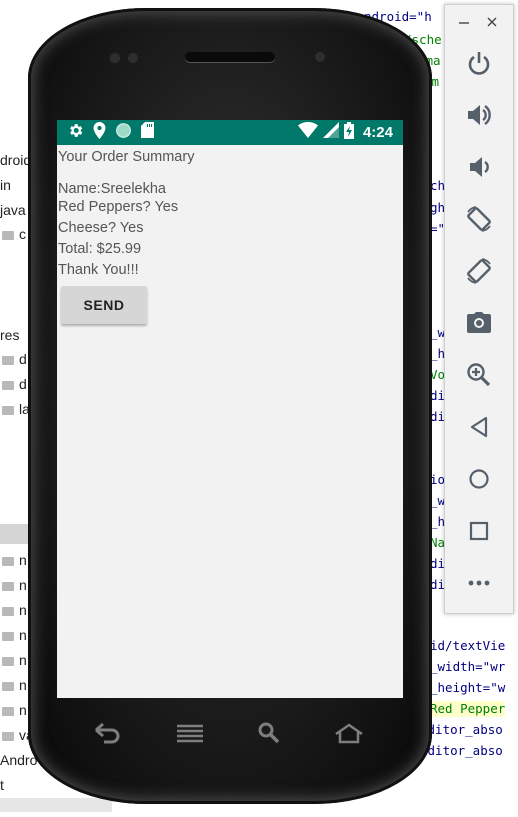 The height and width of the screenshot is (817, 518). What do you see at coordinates (190, 733) in the screenshot?
I see `menu-icon` at bounding box center [190, 733].